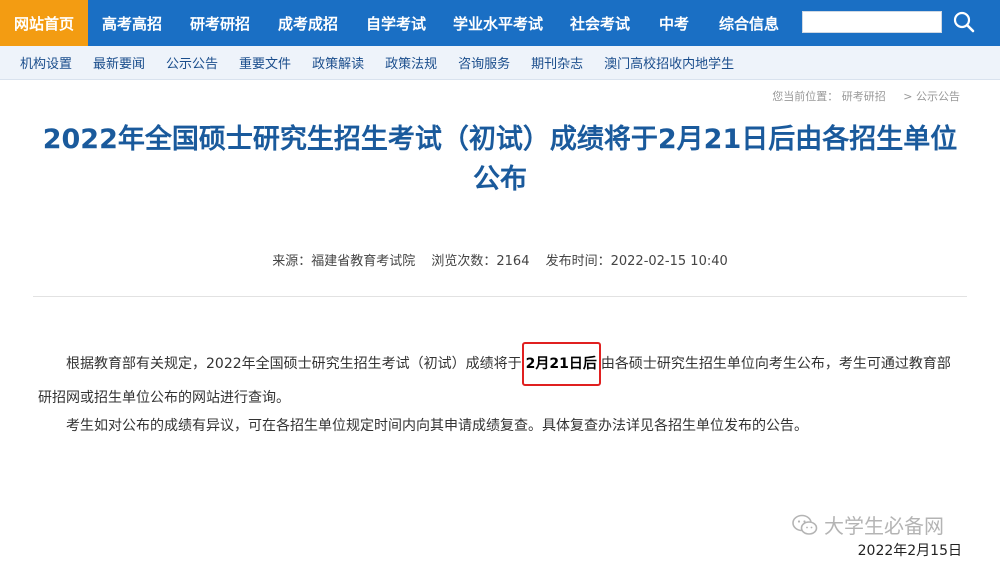 Image resolution: width=1000 pixels, height=570 pixels. What do you see at coordinates (557, 62) in the screenshot?
I see `subnav-item-qikan: 期刊杂志` at bounding box center [557, 62].